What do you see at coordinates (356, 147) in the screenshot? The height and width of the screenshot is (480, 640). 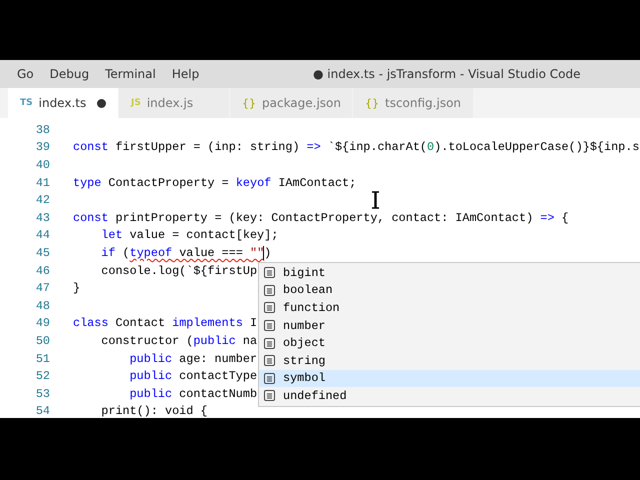 I see `code-line: const firstUpper = (inp: string) => `${inp.charAt(0).toLocaleUpperCase()}${inp.s` at bounding box center [356, 147].